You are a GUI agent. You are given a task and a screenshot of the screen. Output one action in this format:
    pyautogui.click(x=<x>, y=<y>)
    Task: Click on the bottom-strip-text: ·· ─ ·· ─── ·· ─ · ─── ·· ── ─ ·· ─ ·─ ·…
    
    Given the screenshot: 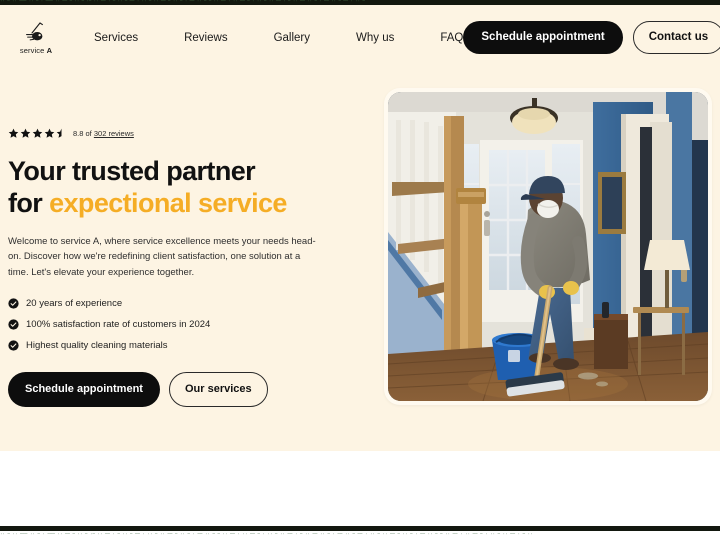 What is the action you would take?
    pyautogui.click(x=360, y=535)
    